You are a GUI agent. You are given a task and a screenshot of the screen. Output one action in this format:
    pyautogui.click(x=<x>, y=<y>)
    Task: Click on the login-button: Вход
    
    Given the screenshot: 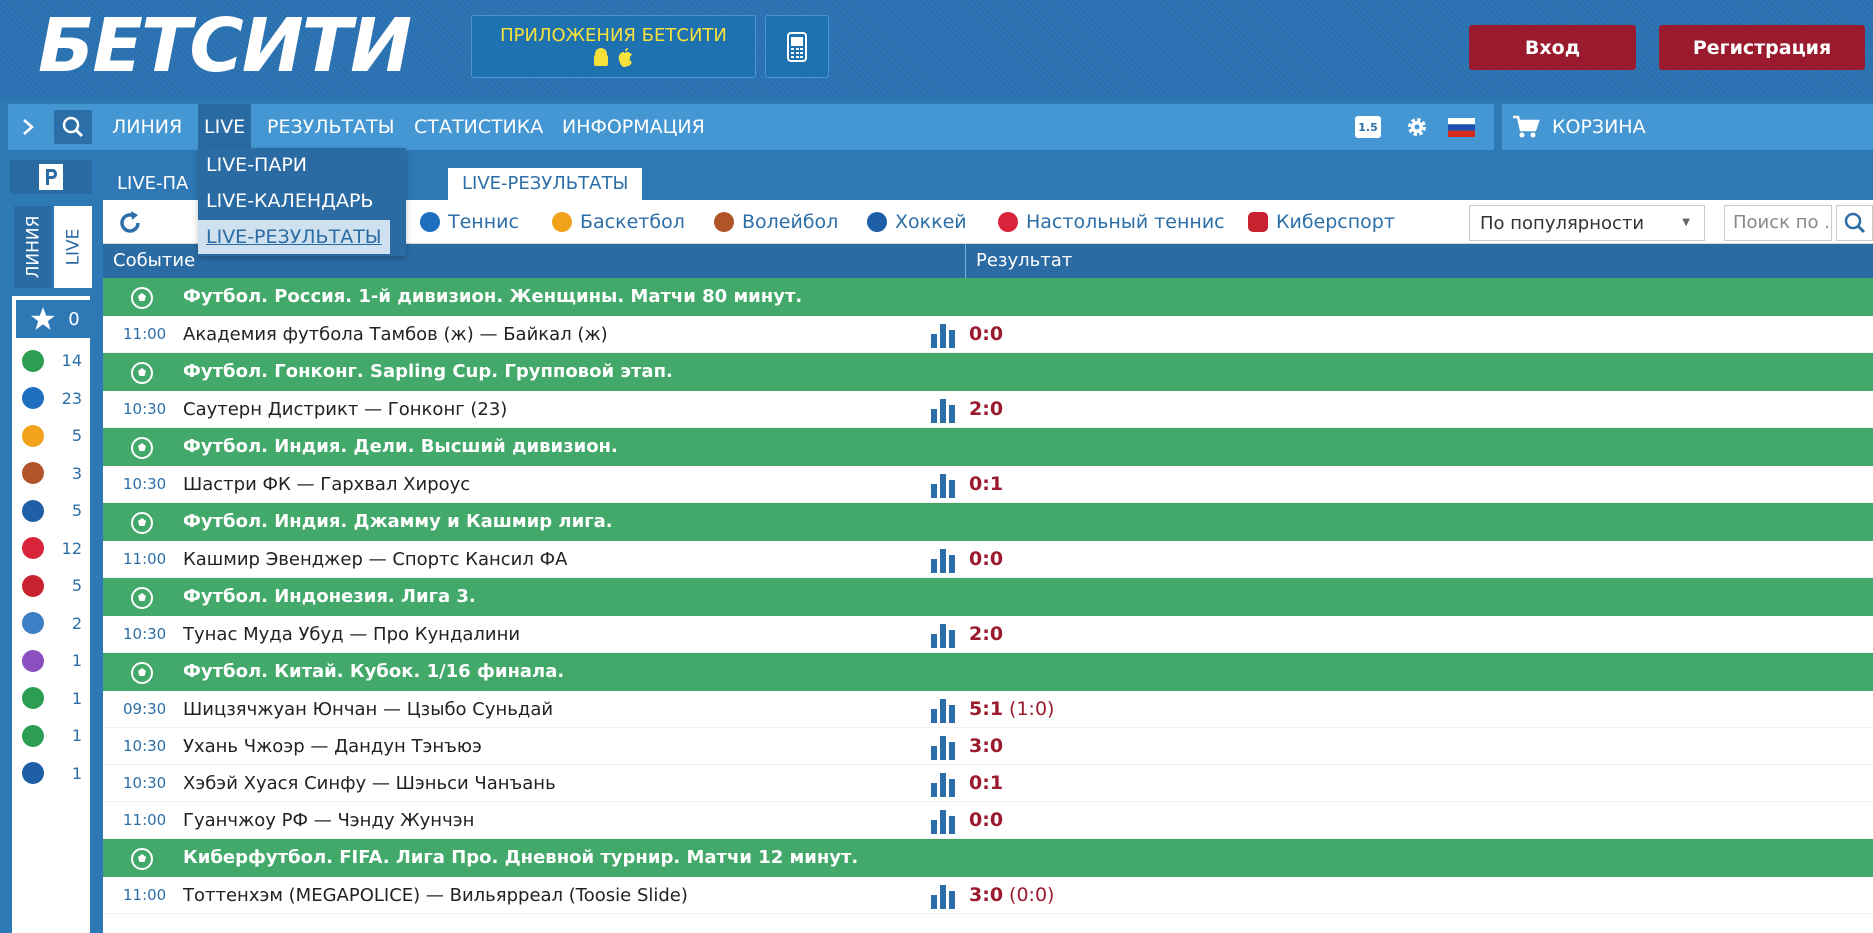 What is the action you would take?
    pyautogui.click(x=1552, y=47)
    